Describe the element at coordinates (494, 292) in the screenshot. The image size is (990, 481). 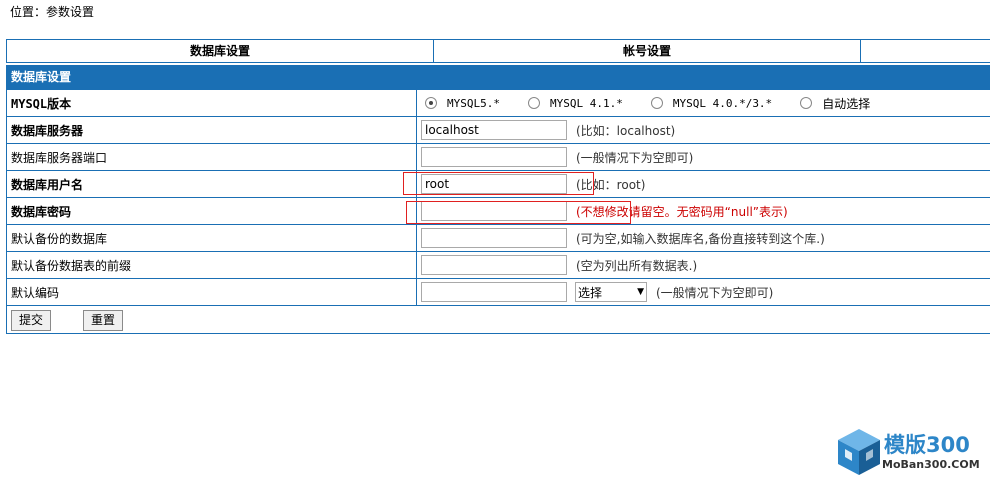
I see `charset-input` at that location.